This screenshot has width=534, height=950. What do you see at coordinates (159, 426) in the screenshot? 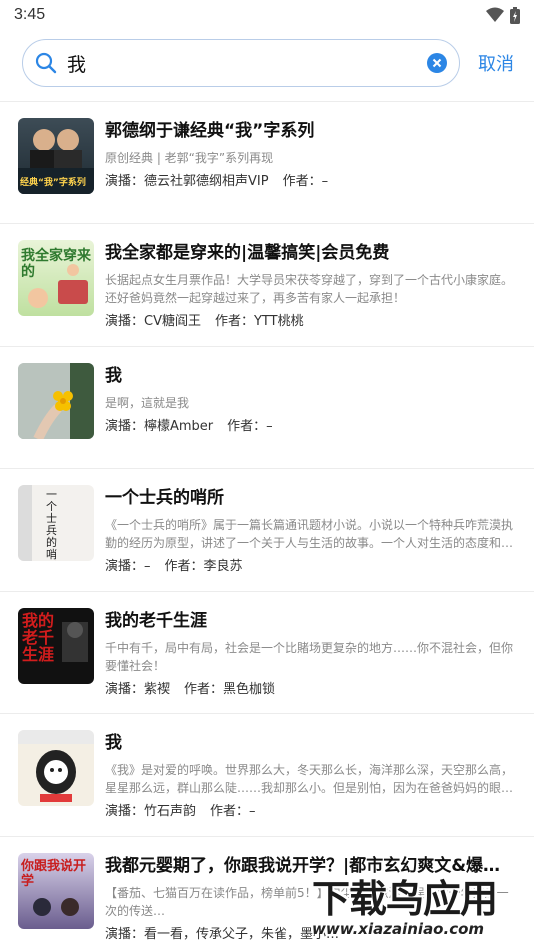
I see `performer: 演播：檸檬Amber` at bounding box center [159, 426].